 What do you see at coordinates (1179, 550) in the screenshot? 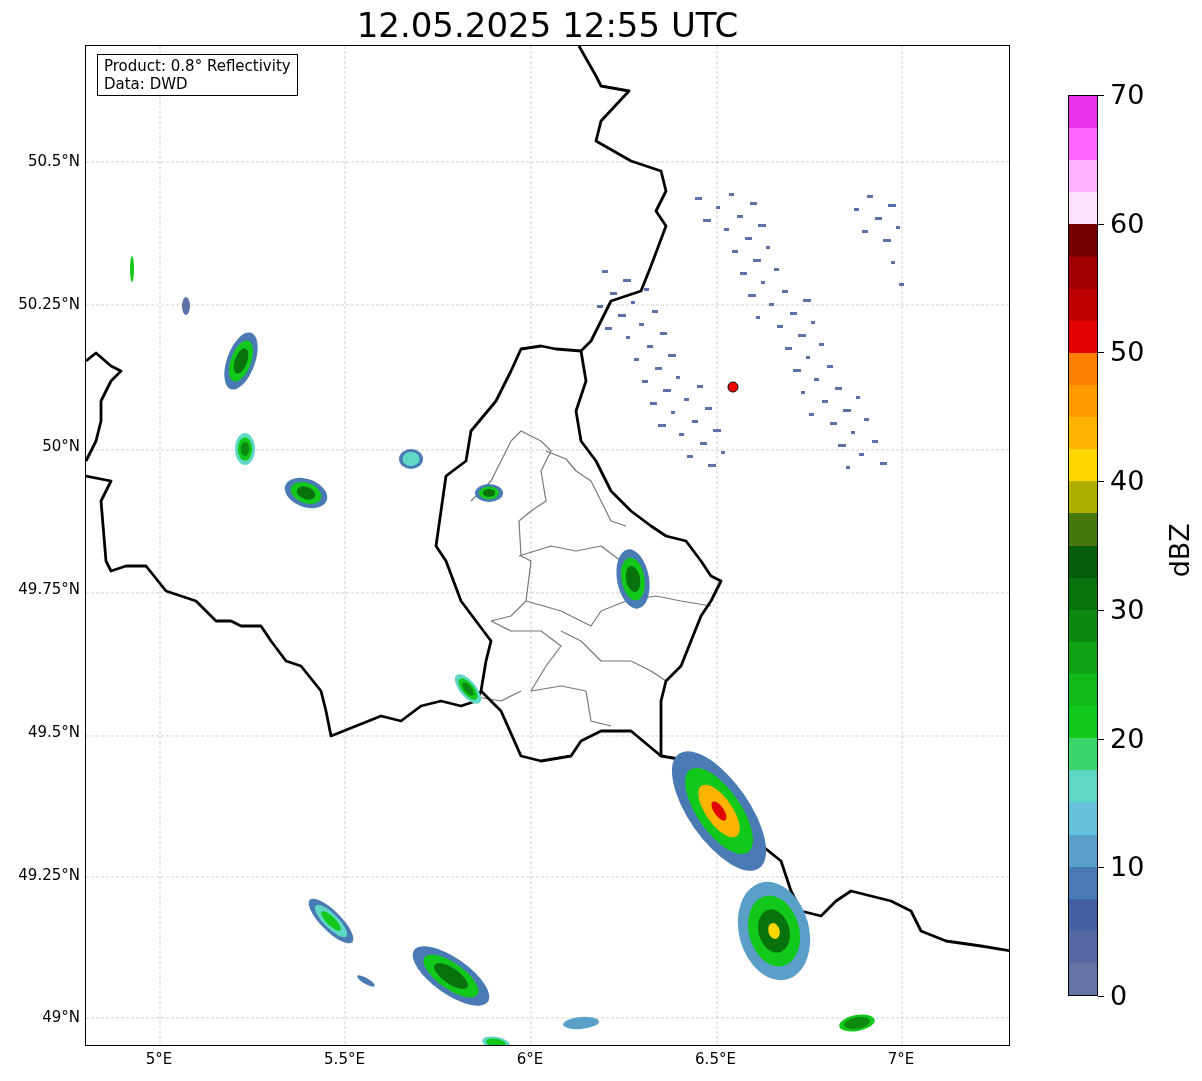
I see `colorbar-label: dBZ` at bounding box center [1179, 550].